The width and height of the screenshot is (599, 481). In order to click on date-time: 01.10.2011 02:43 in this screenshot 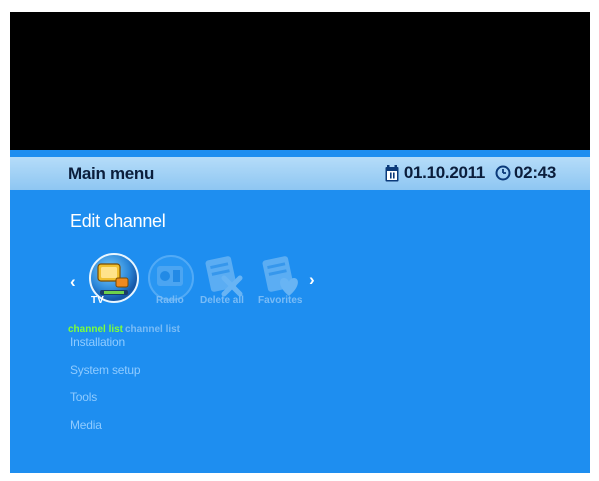, I will do `click(470, 173)`.